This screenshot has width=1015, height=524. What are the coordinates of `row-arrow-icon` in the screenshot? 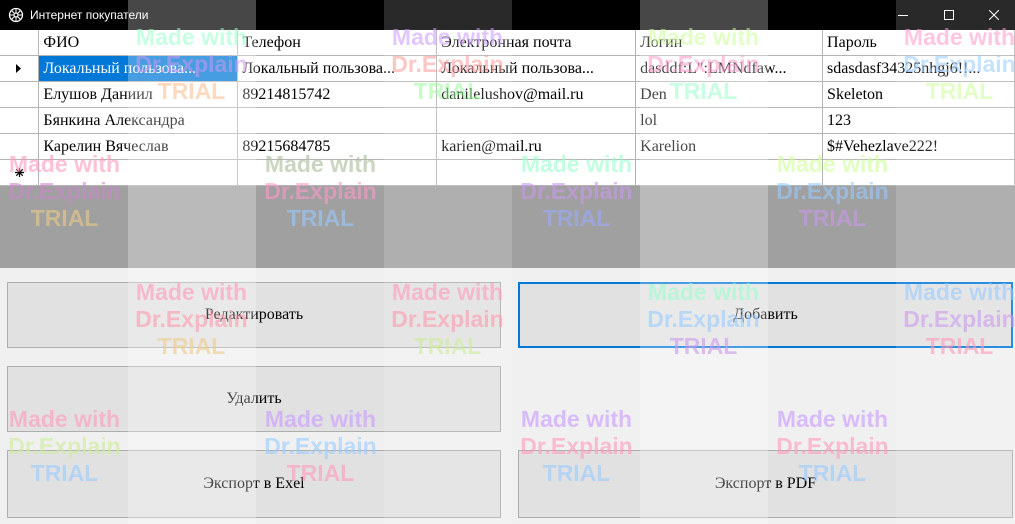 It's located at (19, 68).